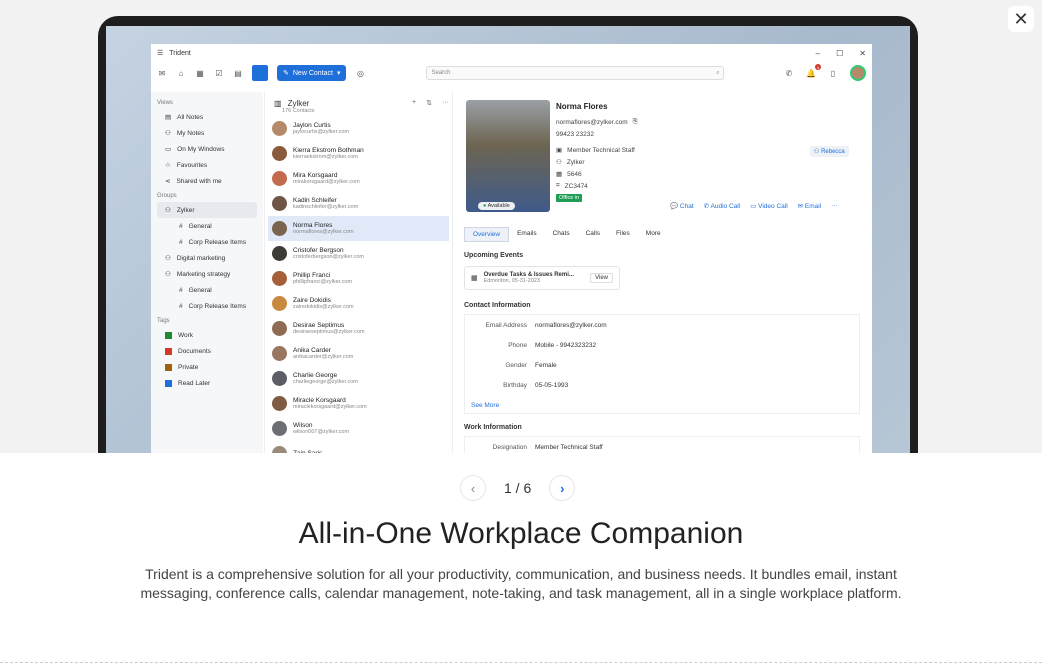 The height and width of the screenshot is (664, 1042). Describe the element at coordinates (562, 488) in the screenshot. I see `next-button: ›` at that location.